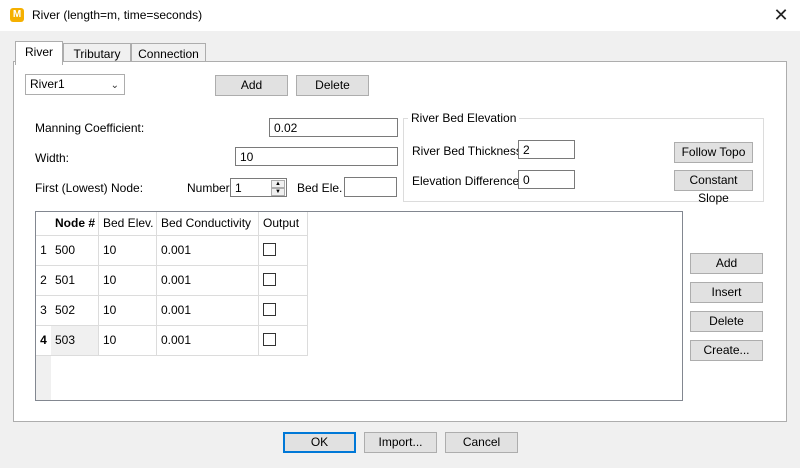  What do you see at coordinates (17, 15) in the screenshot?
I see `app-logo-icon: M` at bounding box center [17, 15].